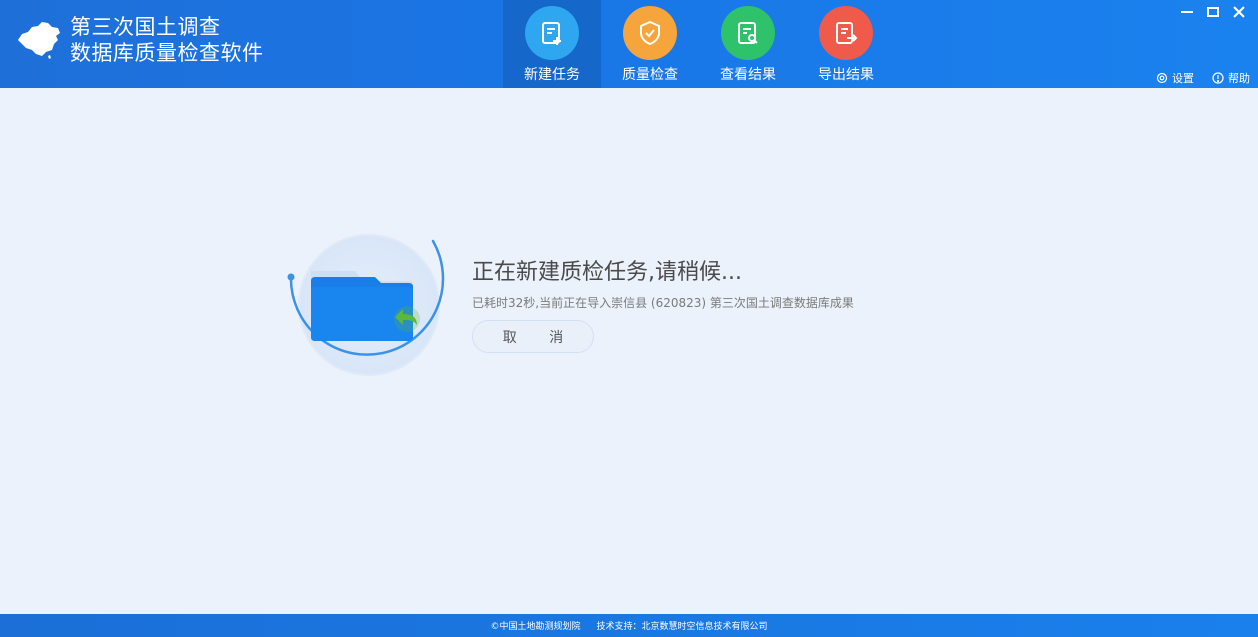 The height and width of the screenshot is (637, 1258). I want to click on nav-export-result: 导出结果, so click(846, 44).